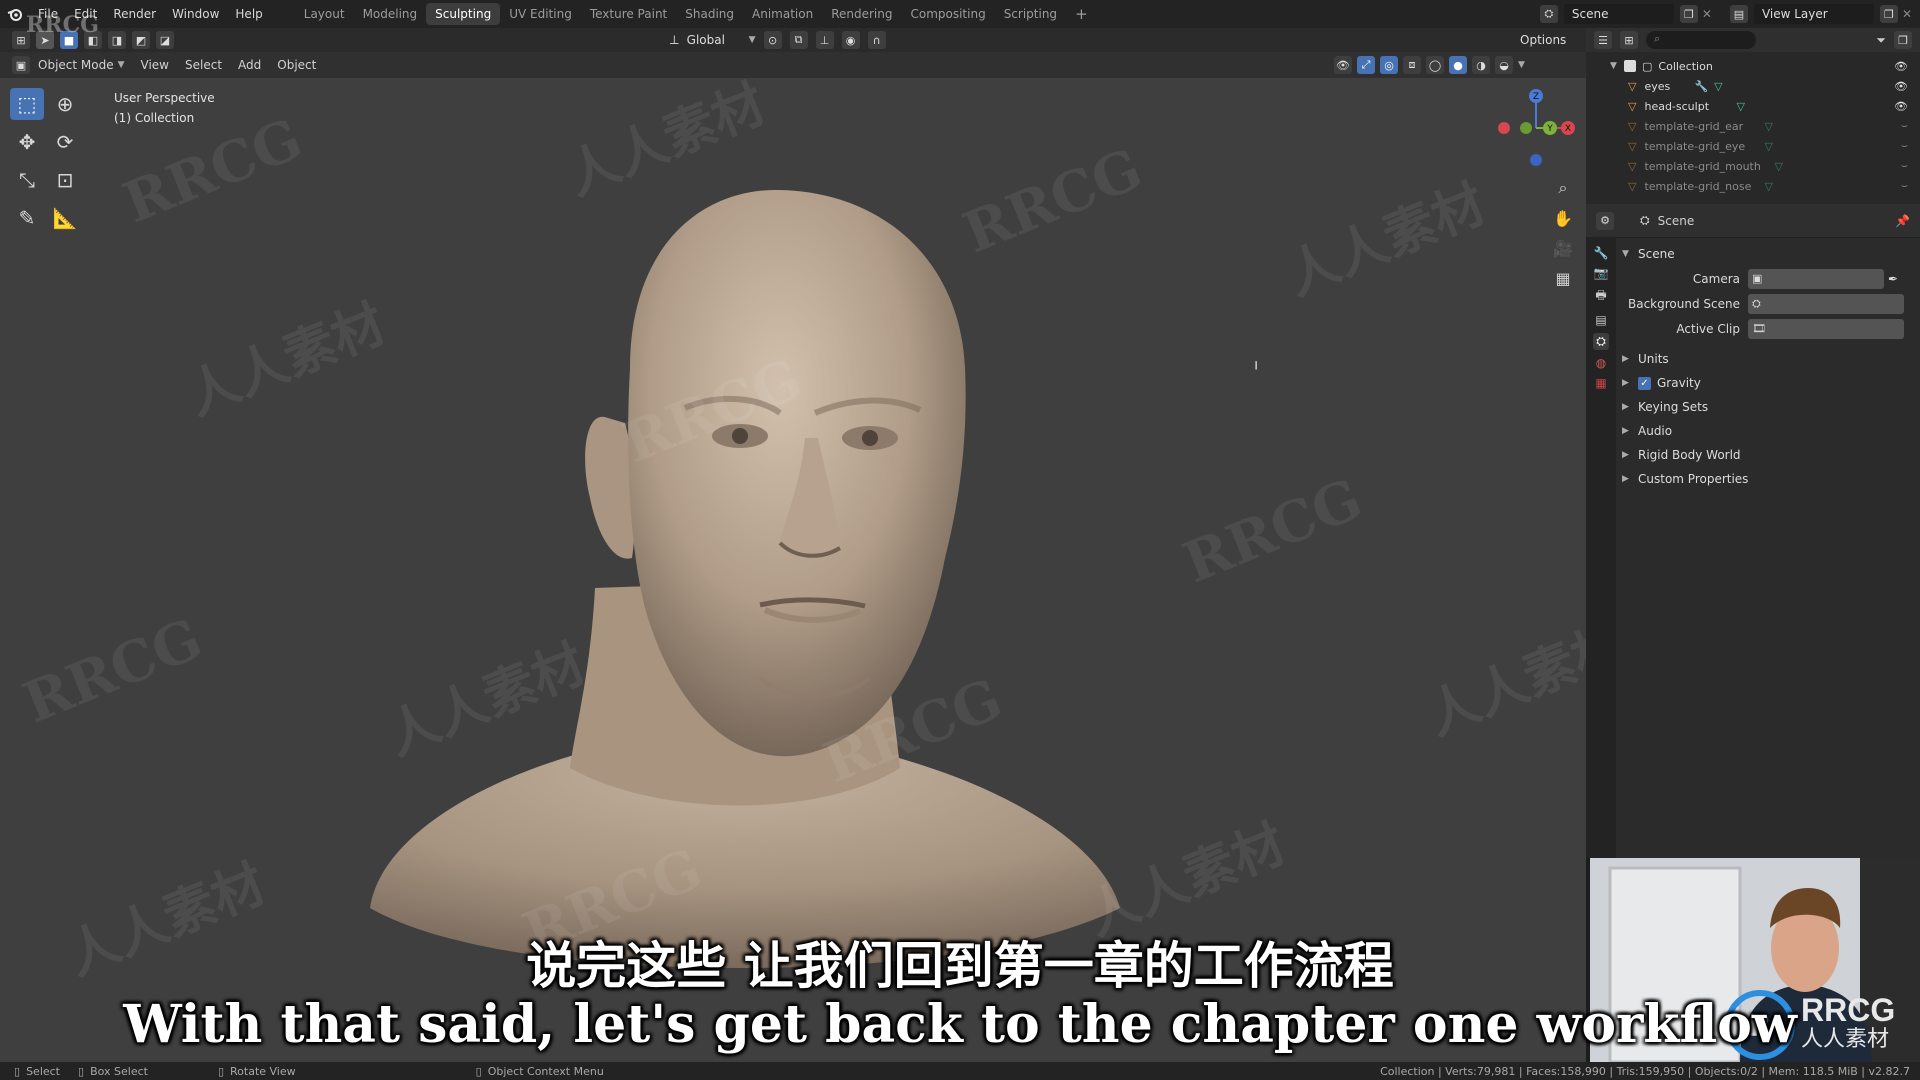  I want to click on material-shading-icon: ◑, so click(1481, 65).